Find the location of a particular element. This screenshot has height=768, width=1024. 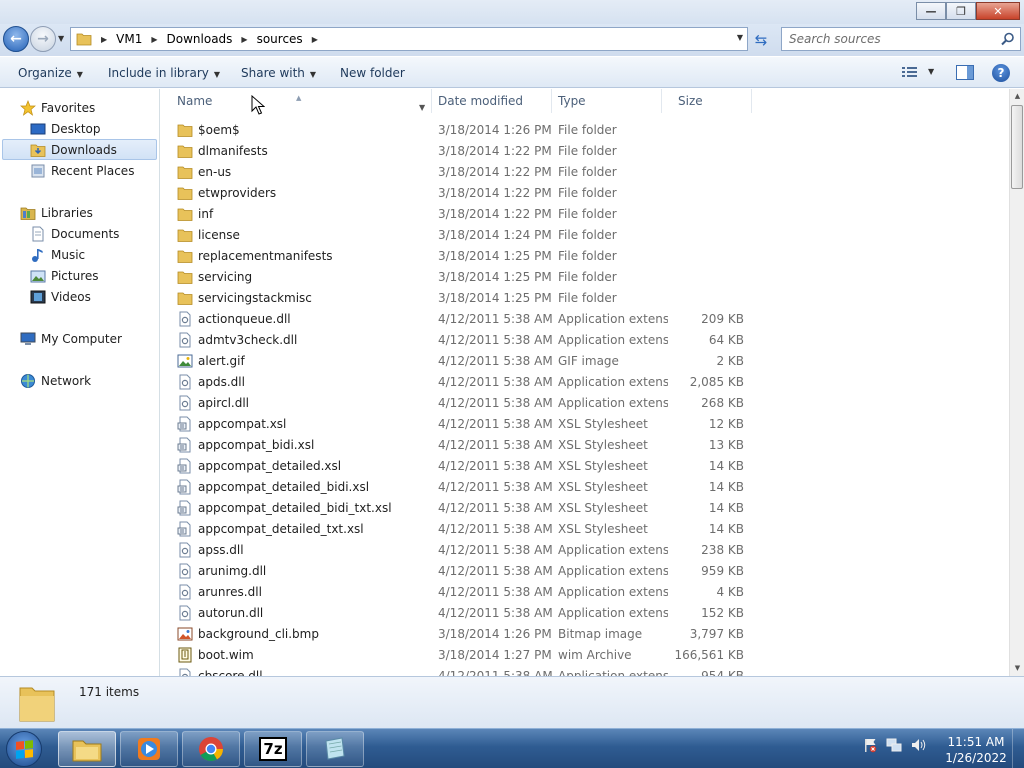

taskbar: 7z 11:51 AM 1/26/2022 is located at coordinates (512, 748).